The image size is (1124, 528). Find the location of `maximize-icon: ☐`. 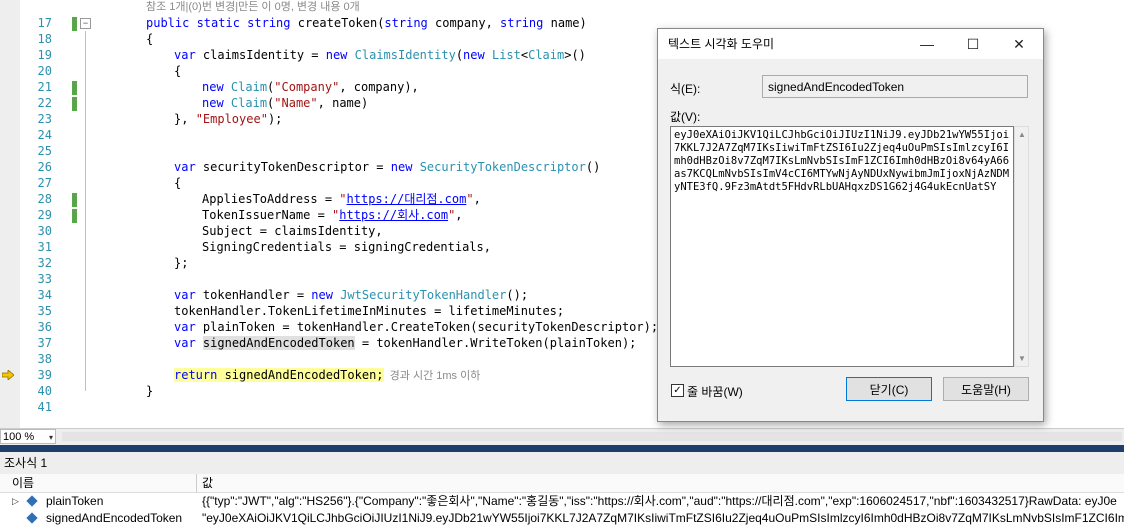

maximize-icon: ☐ is located at coordinates (973, 44).